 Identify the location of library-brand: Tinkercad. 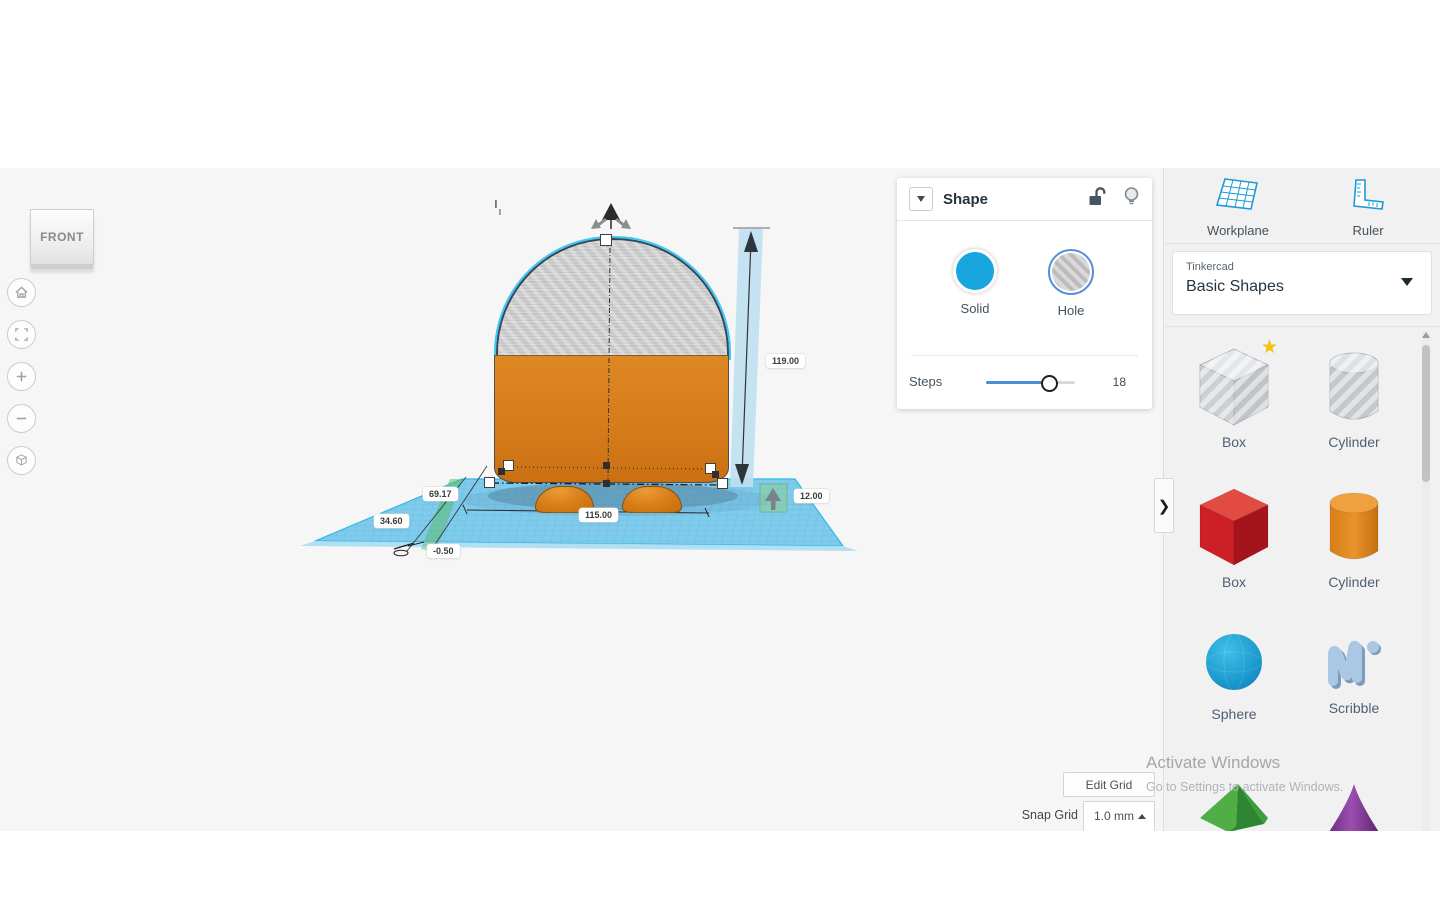
(1210, 267).